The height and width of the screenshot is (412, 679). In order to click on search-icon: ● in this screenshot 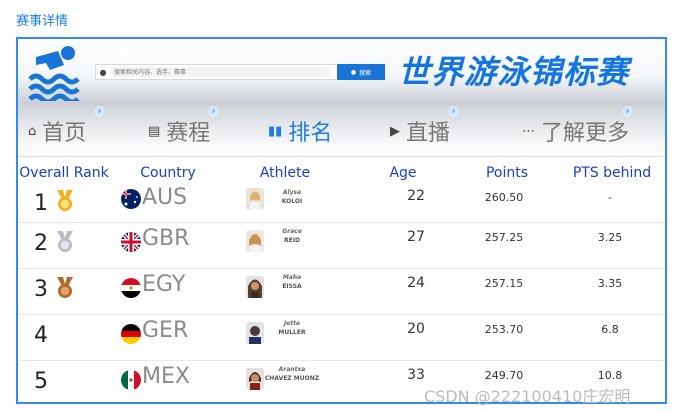, I will do `click(103, 72)`.